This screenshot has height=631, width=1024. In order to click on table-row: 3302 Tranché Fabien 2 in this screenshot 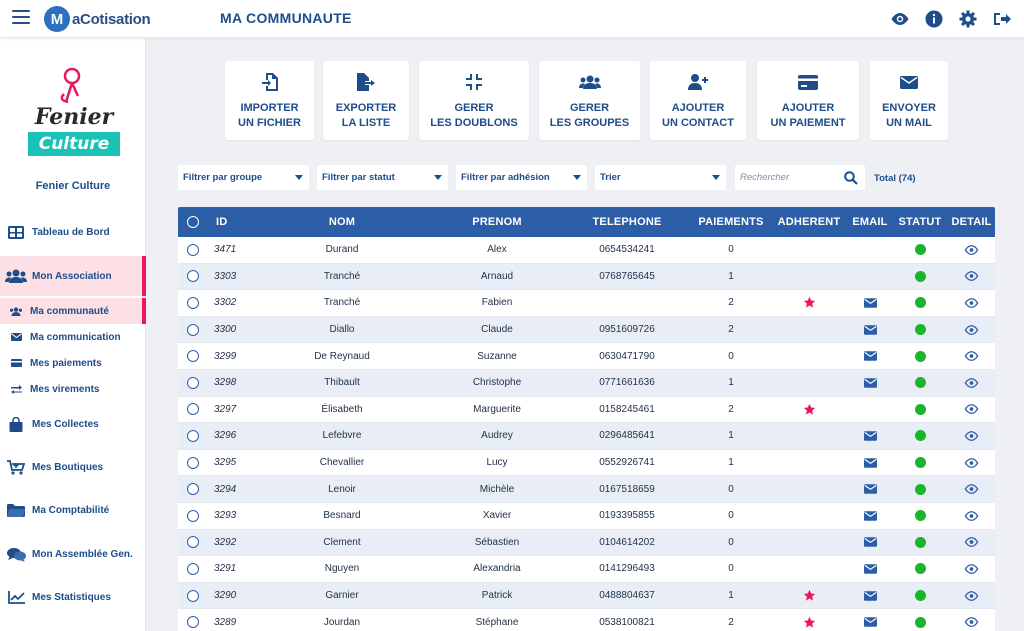, I will do `click(586, 303)`.